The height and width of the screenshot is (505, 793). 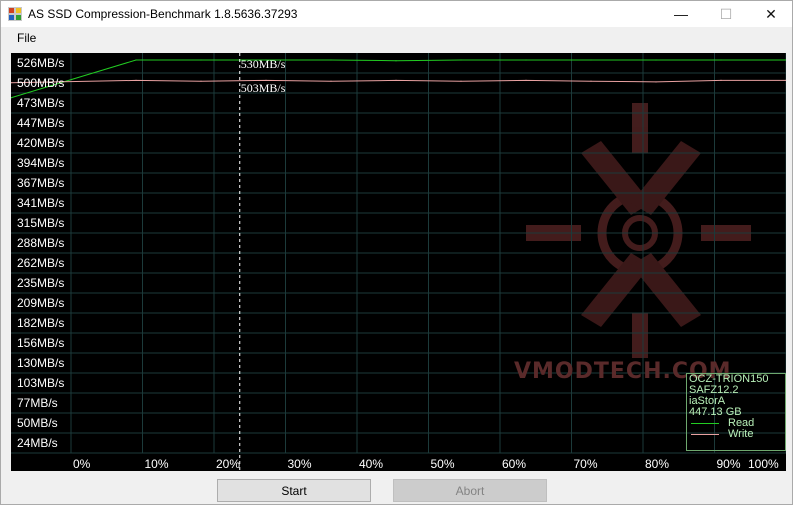 I want to click on legend-write-swatch, so click(x=705, y=434).